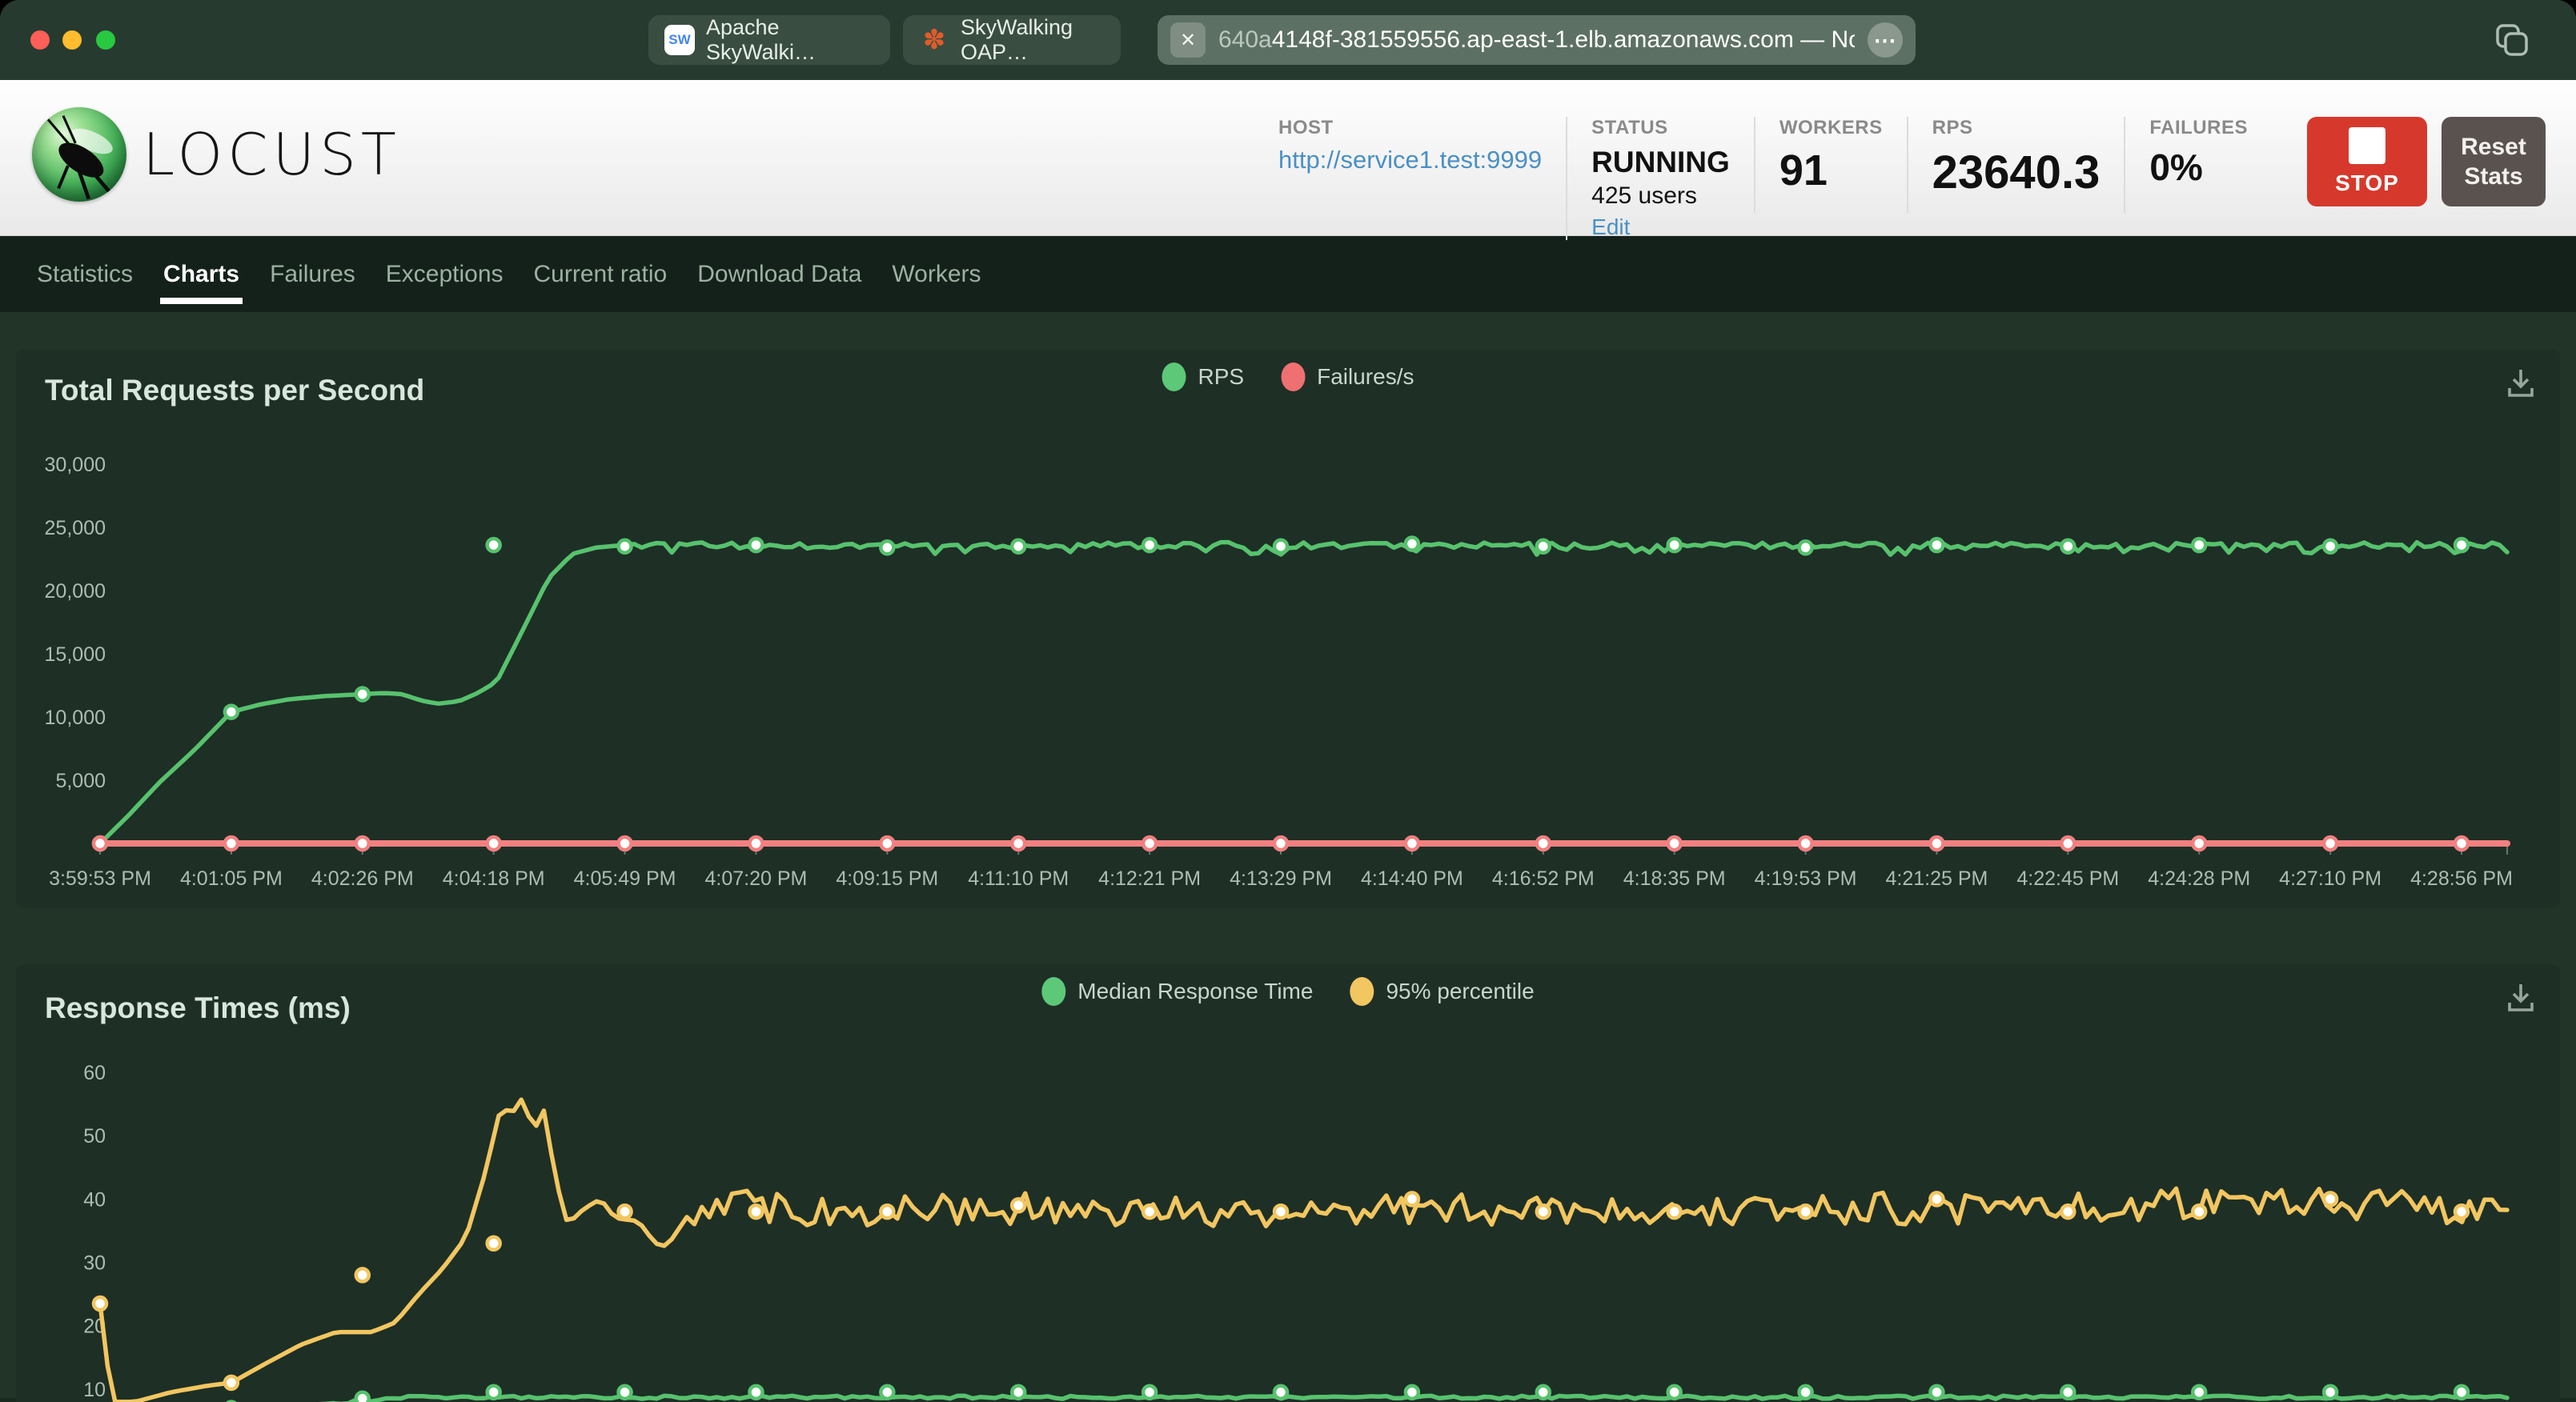 The image size is (2576, 1402). What do you see at coordinates (2512, 40) in the screenshot?
I see `tab-overview-icon` at bounding box center [2512, 40].